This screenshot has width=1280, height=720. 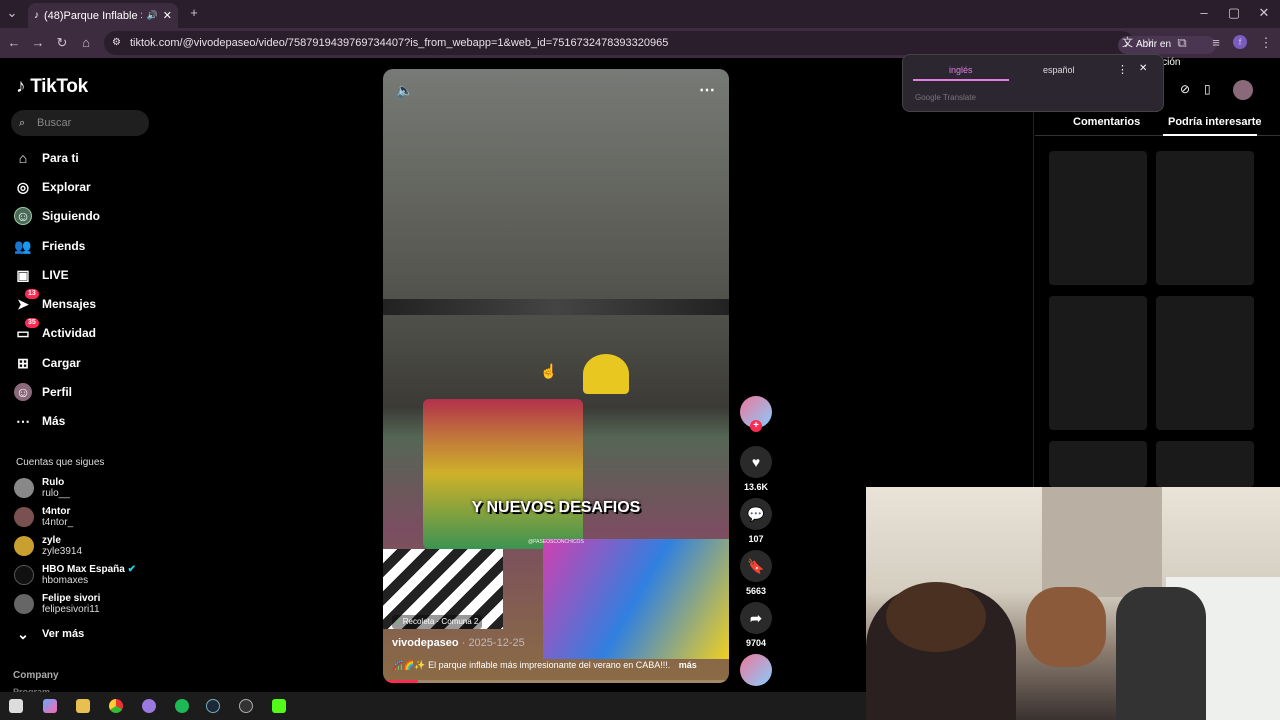 What do you see at coordinates (57, 216) in the screenshot?
I see `nav-item-siguiendo: ☺ Siguiendo` at bounding box center [57, 216].